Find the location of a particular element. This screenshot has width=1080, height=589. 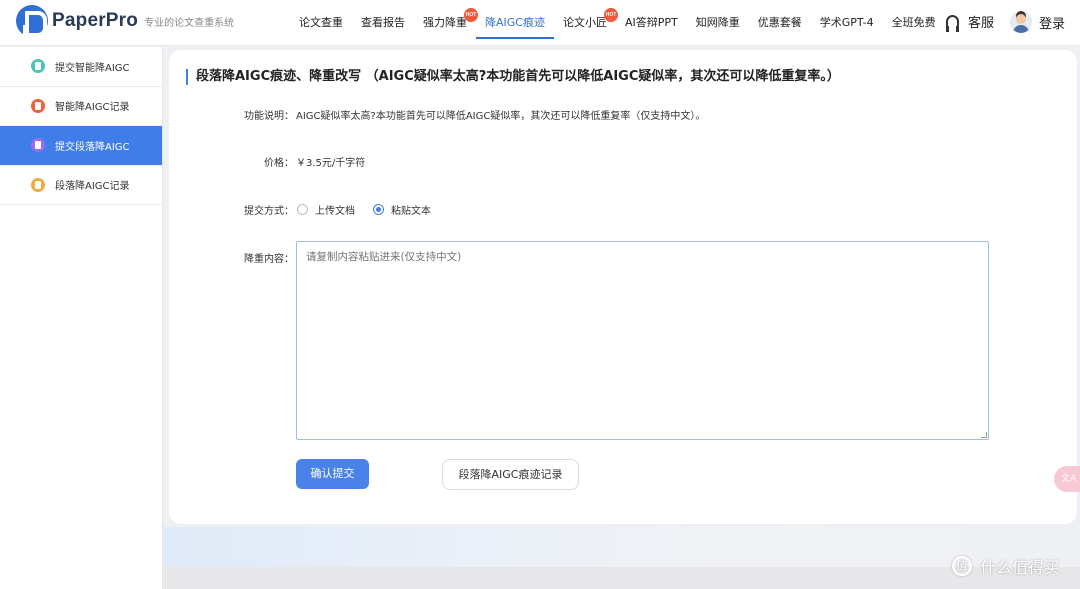

nav-item-label: 全班免费 is located at coordinates (913, 22).